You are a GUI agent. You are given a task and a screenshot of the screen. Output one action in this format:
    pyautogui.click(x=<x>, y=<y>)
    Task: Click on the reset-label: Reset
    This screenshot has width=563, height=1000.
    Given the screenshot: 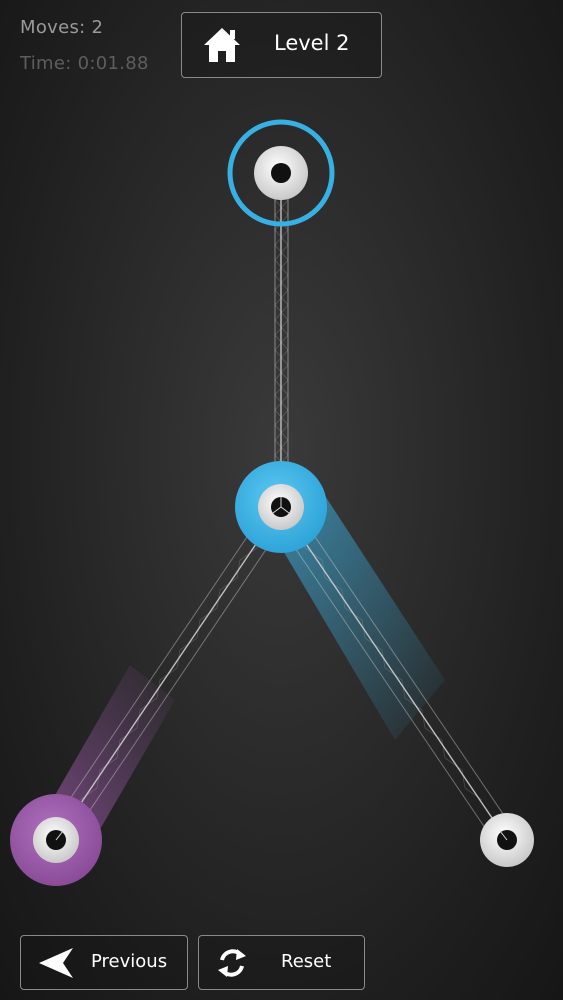 What is the action you would take?
    pyautogui.click(x=306, y=961)
    